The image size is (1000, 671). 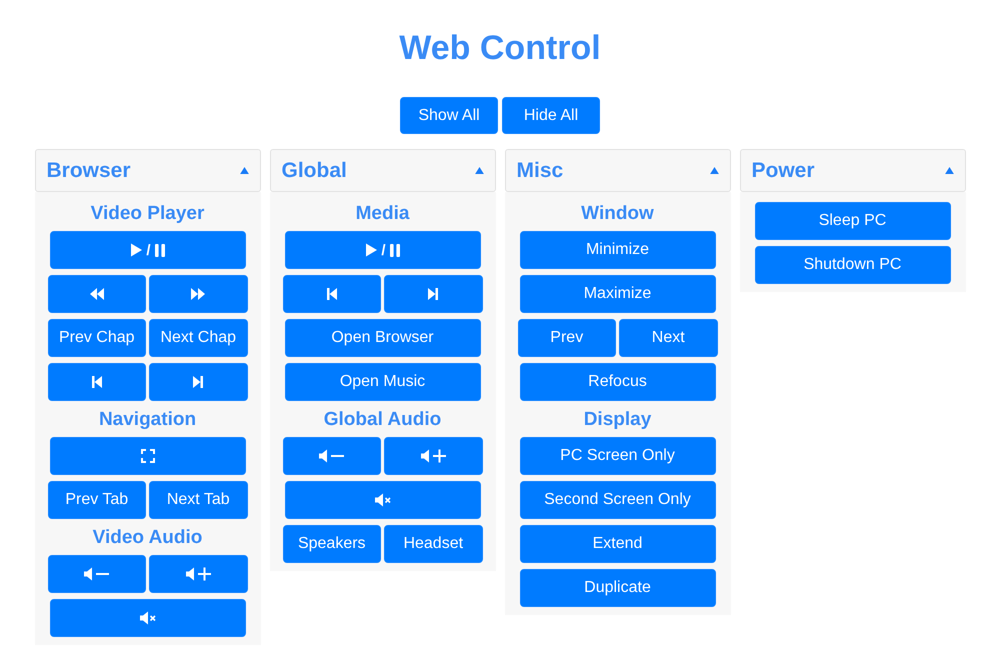 I want to click on toolbar-button: Show All, so click(x=449, y=115).